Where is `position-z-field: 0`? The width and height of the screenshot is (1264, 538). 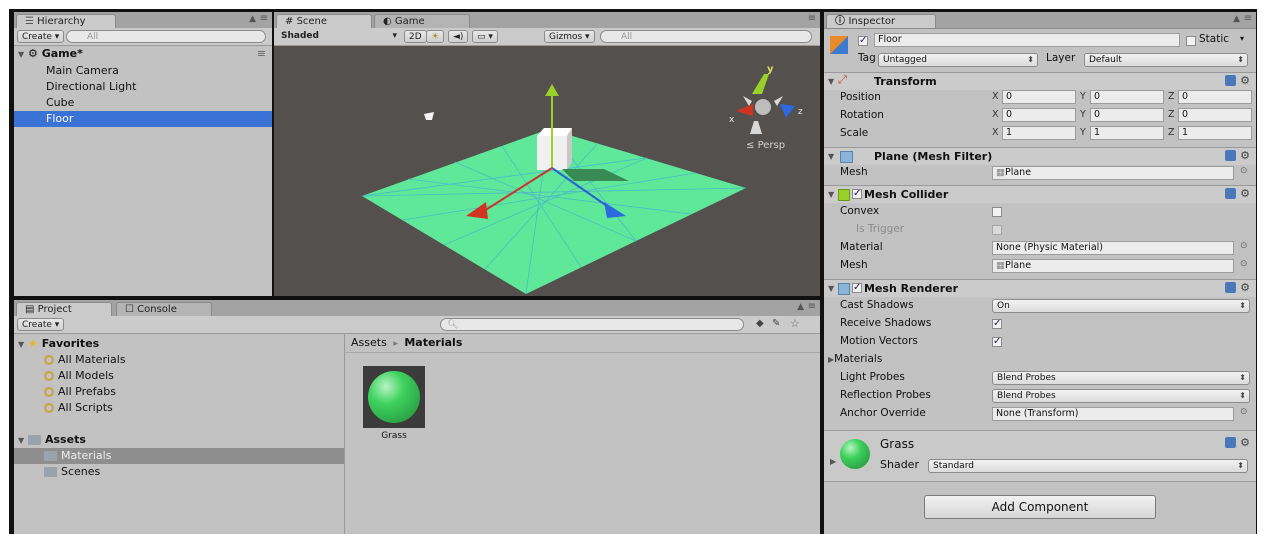 position-z-field: 0 is located at coordinates (1215, 97).